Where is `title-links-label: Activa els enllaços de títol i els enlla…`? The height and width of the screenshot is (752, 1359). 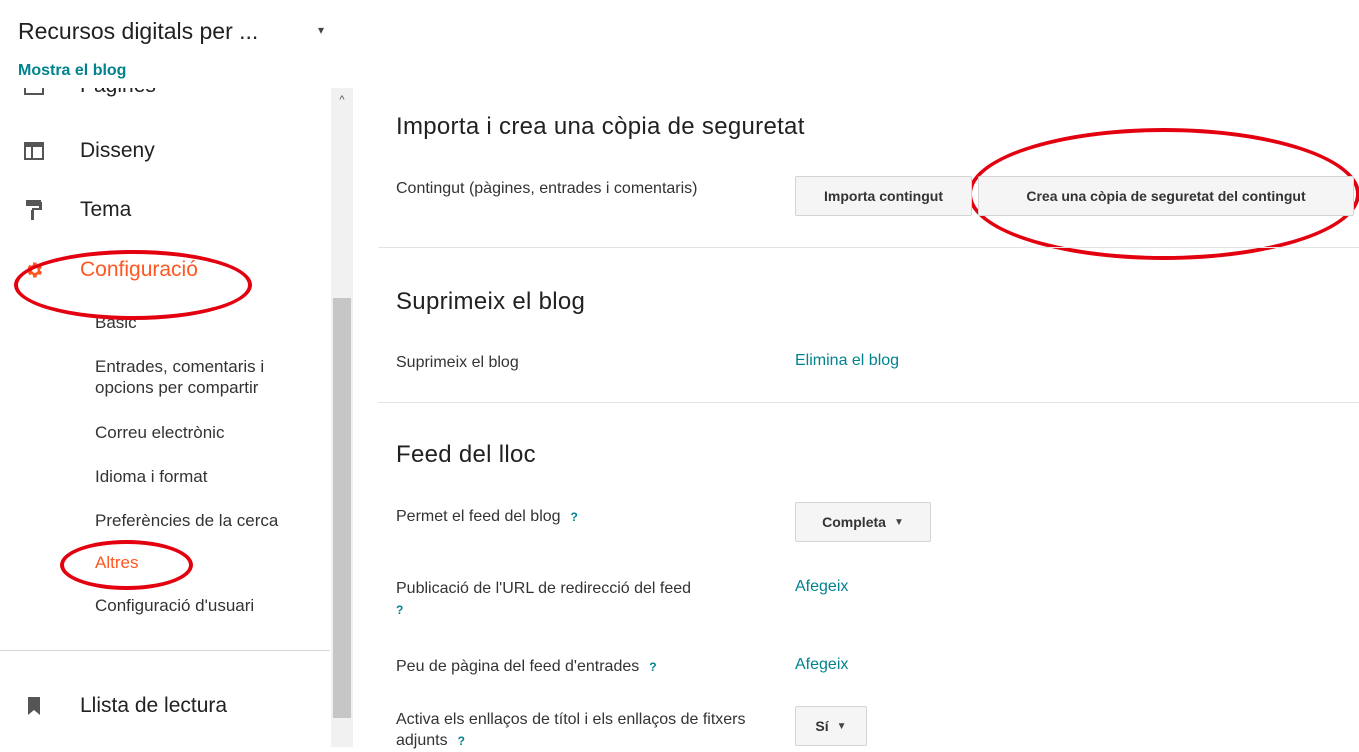 title-links-label: Activa els enllaços de títol i els enlla… is located at coordinates (586, 730).